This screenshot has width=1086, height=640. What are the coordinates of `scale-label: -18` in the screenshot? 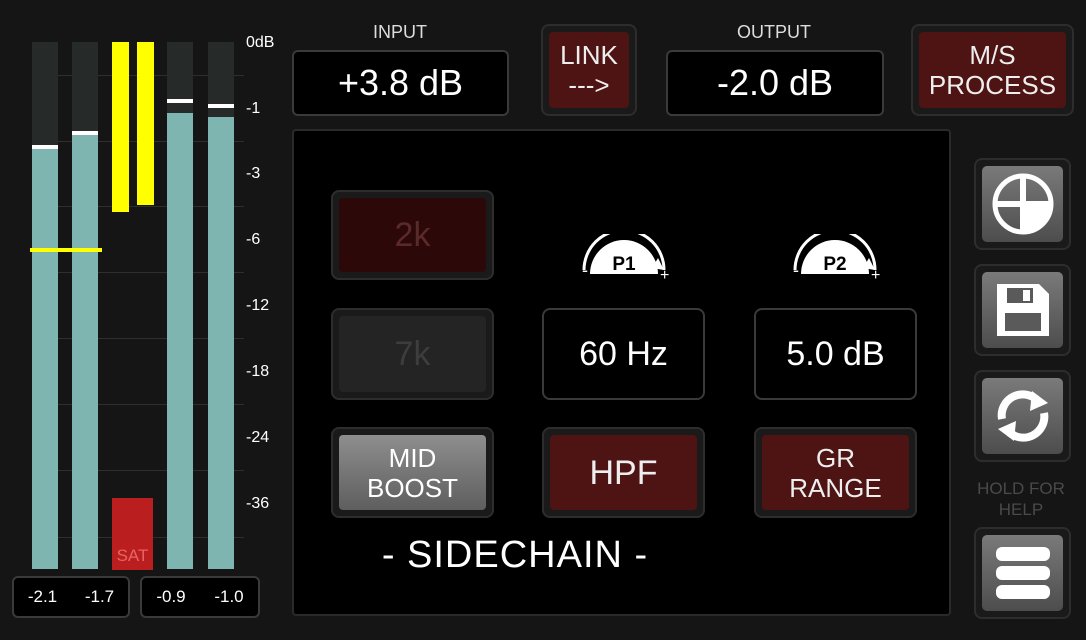 It's located at (258, 371).